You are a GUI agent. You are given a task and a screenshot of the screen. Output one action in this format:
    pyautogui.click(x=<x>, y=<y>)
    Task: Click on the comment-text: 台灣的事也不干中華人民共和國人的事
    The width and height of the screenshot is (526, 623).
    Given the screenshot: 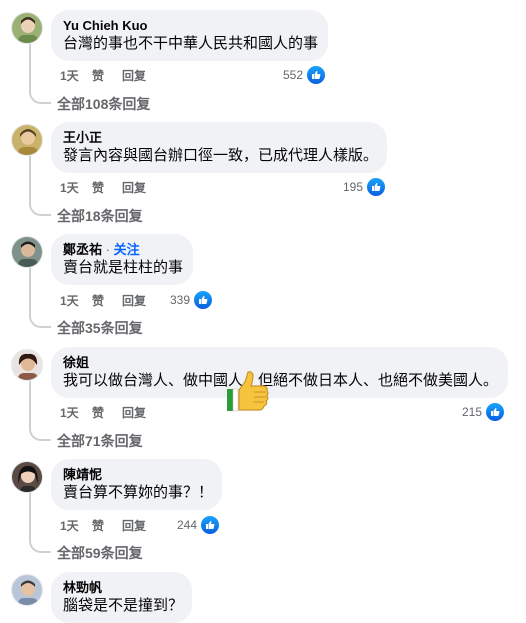 What is the action you would take?
    pyautogui.click(x=191, y=43)
    